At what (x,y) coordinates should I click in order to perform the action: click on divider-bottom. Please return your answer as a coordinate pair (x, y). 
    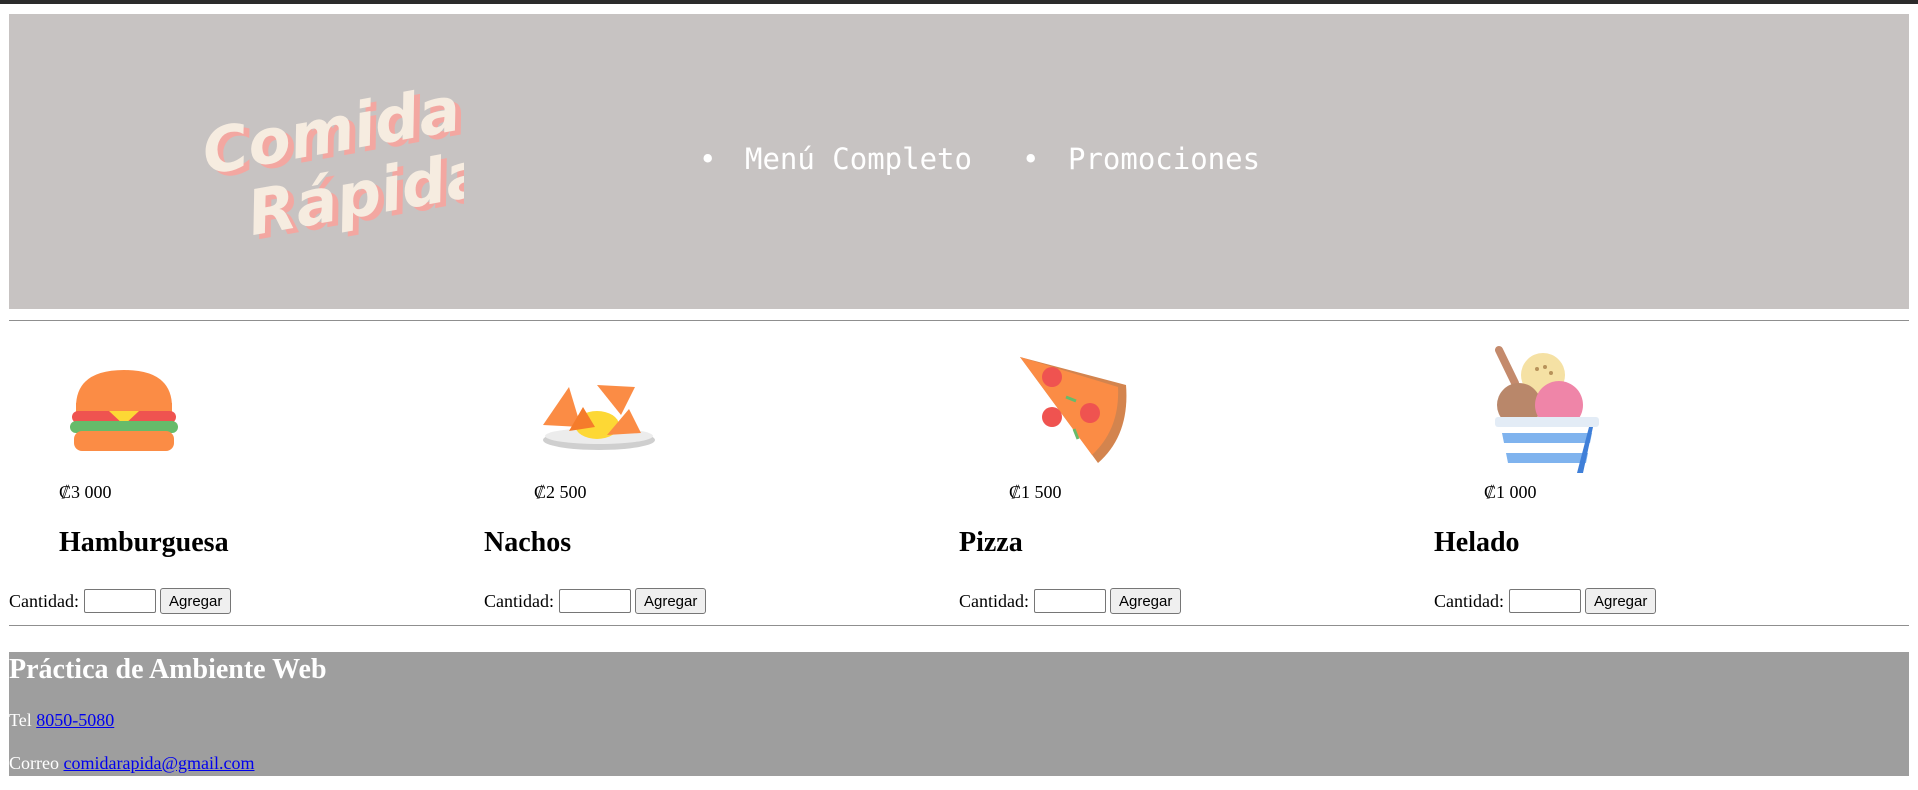
    Looking at the image, I should click on (959, 625).